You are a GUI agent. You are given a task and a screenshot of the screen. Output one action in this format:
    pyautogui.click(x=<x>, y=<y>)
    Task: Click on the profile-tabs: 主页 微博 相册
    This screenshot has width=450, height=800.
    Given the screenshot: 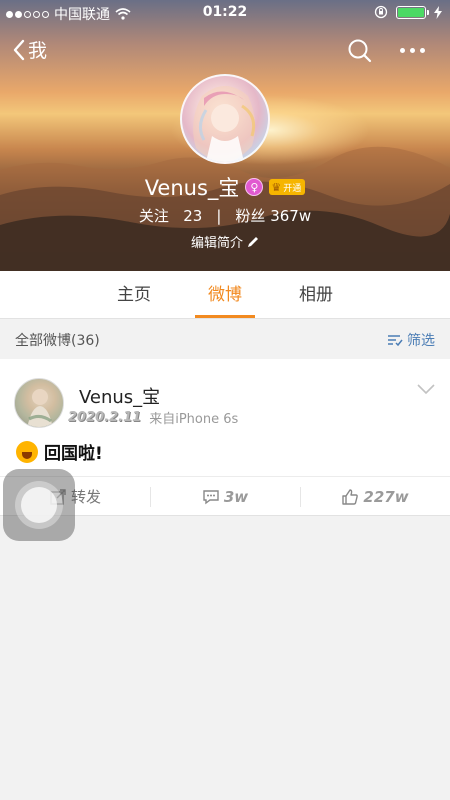 What is the action you would take?
    pyautogui.click(x=225, y=295)
    